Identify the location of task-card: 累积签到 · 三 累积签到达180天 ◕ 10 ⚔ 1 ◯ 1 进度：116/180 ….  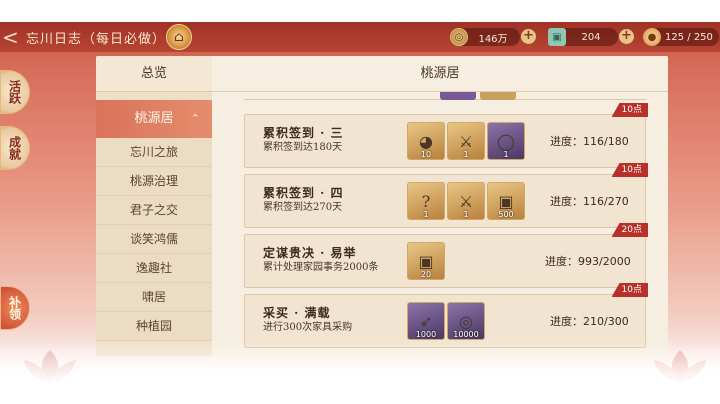
(446, 135).